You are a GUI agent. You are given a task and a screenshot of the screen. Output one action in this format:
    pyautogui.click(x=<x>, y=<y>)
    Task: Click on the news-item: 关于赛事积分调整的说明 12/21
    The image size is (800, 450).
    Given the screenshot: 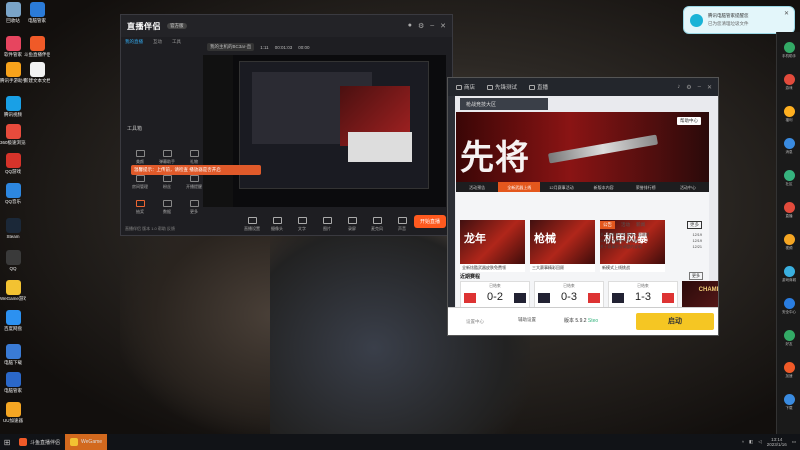 What is the action you would take?
    pyautogui.click(x=651, y=247)
    